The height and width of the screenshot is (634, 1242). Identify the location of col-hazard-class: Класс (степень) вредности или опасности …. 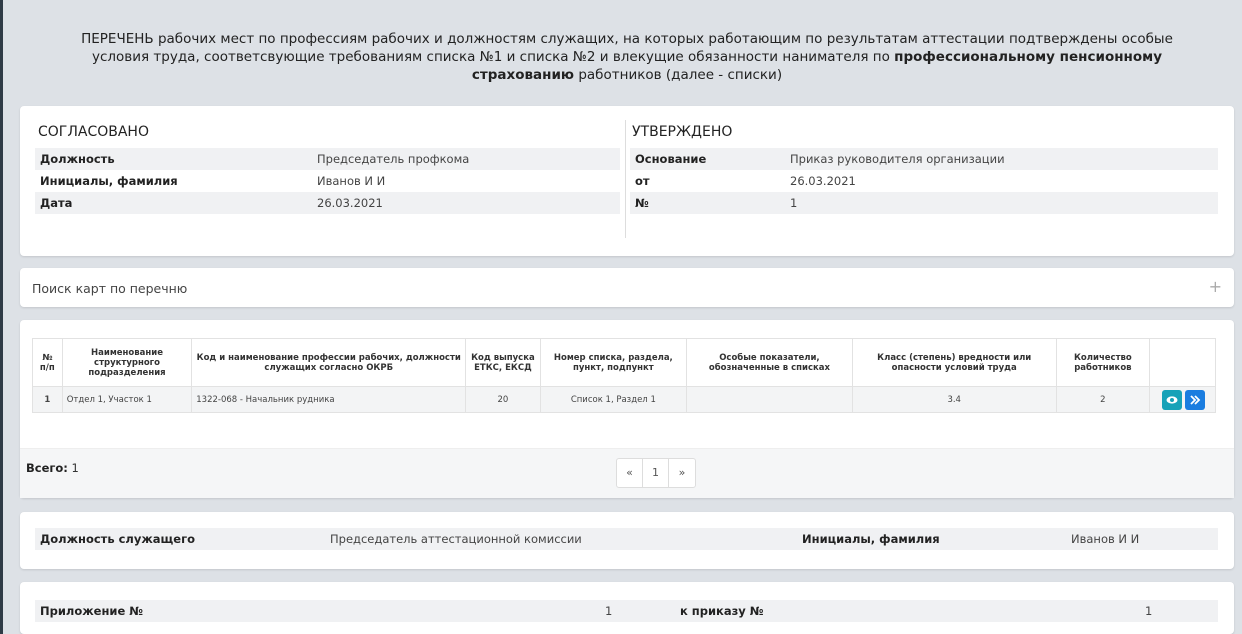
(954, 362).